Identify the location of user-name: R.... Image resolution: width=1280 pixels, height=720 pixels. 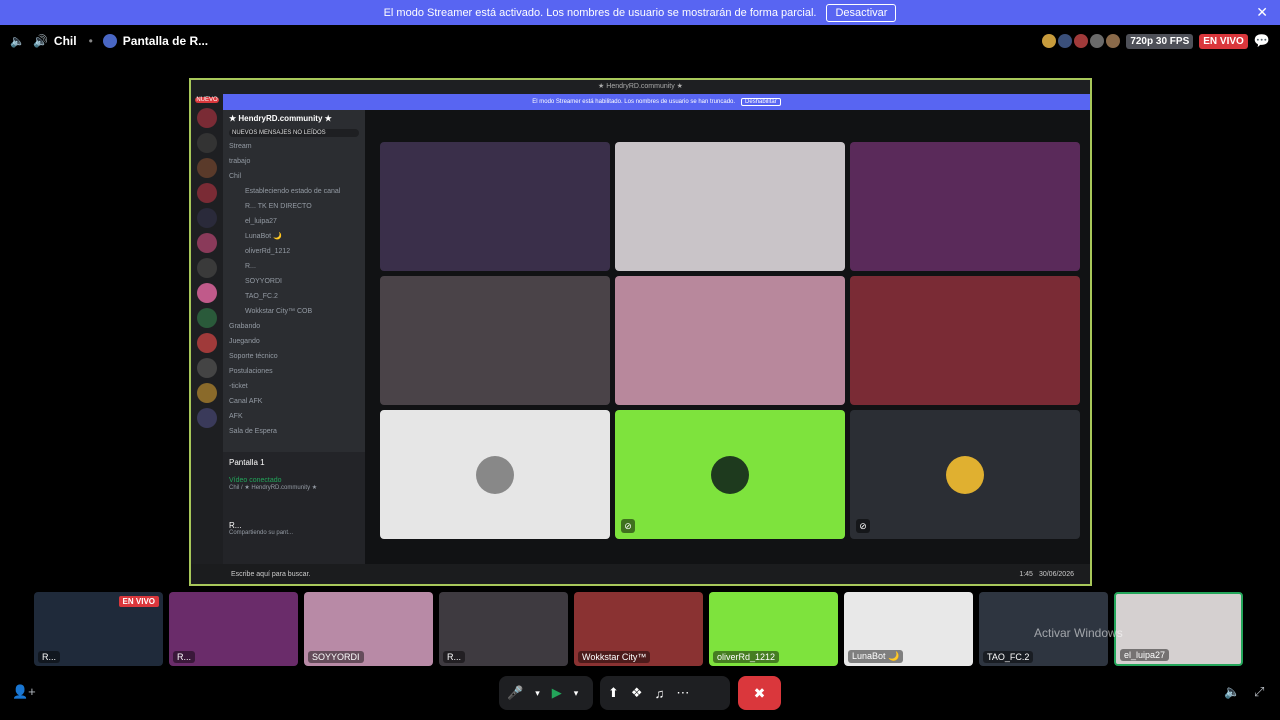
(235, 525).